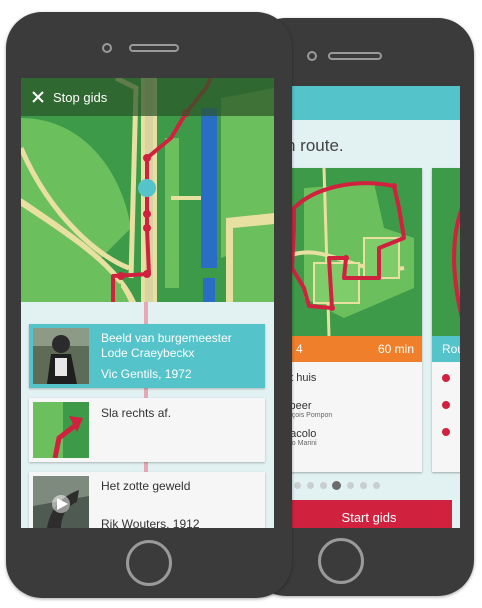 This screenshot has height=608, width=482. What do you see at coordinates (147, 430) in the screenshot?
I see `direction-card: Sla rechts af.` at bounding box center [147, 430].